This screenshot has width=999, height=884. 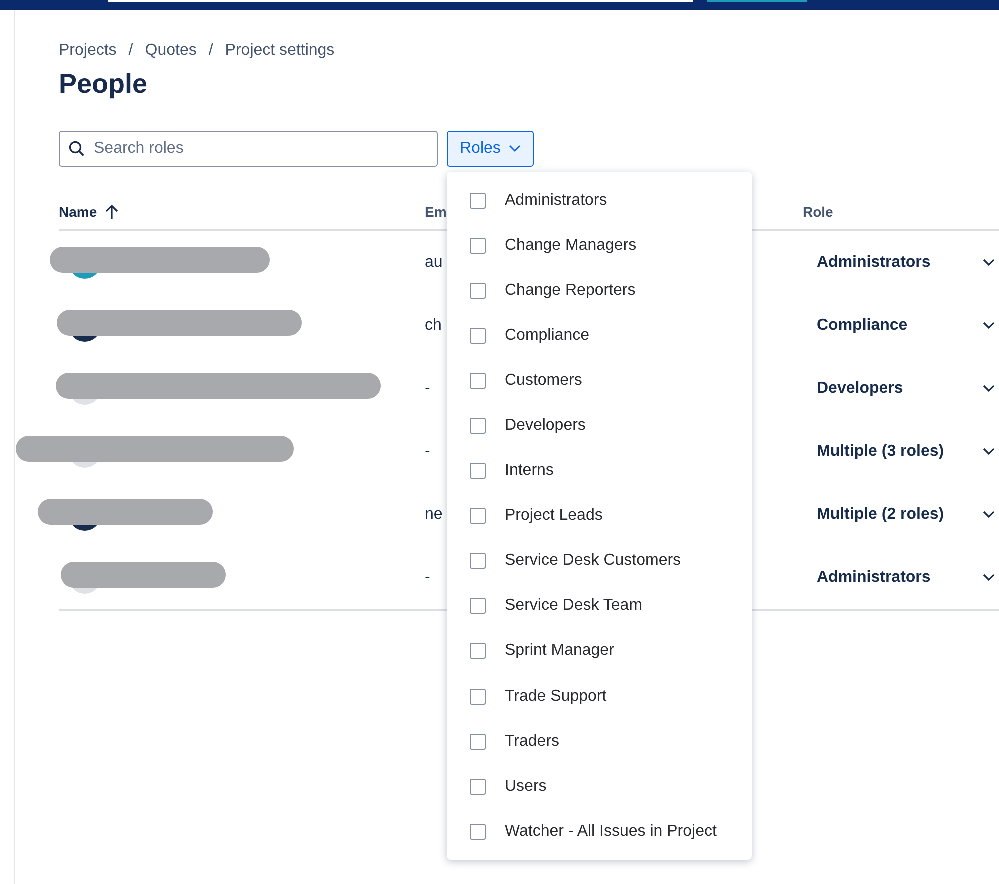 What do you see at coordinates (860, 388) in the screenshot?
I see `role-select: Developers` at bounding box center [860, 388].